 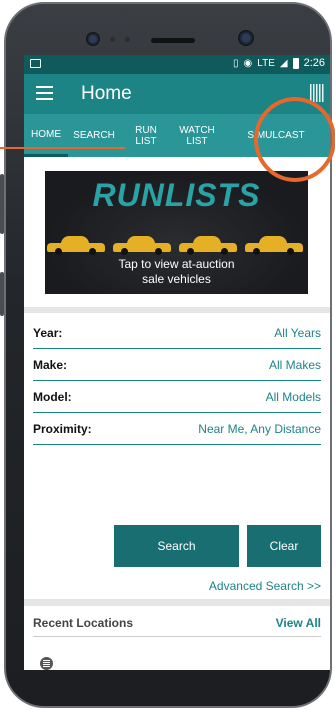 I want to click on view-all-link: View All, so click(x=298, y=623).